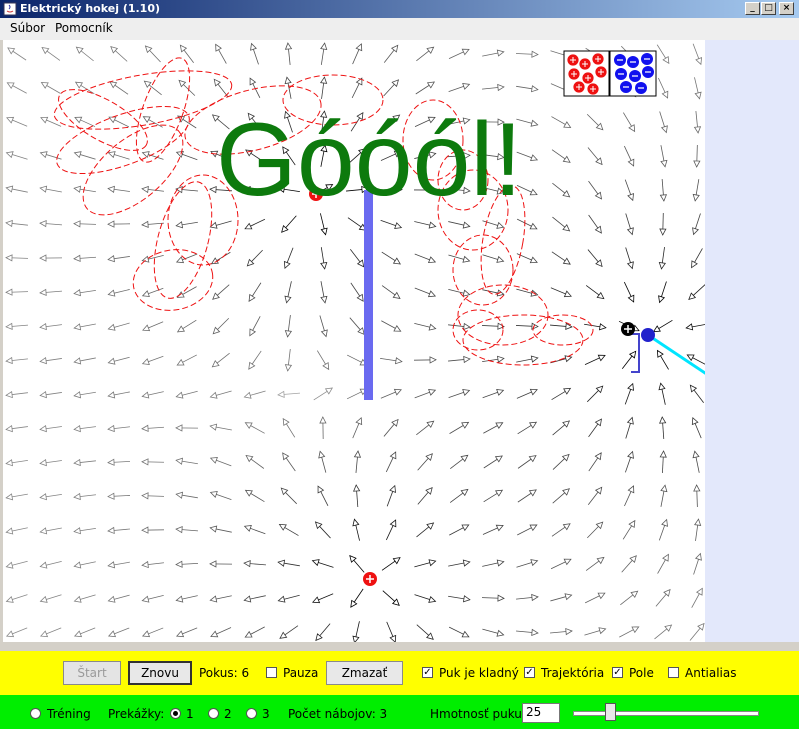  I want to click on puck-mass-slider, so click(666, 713).